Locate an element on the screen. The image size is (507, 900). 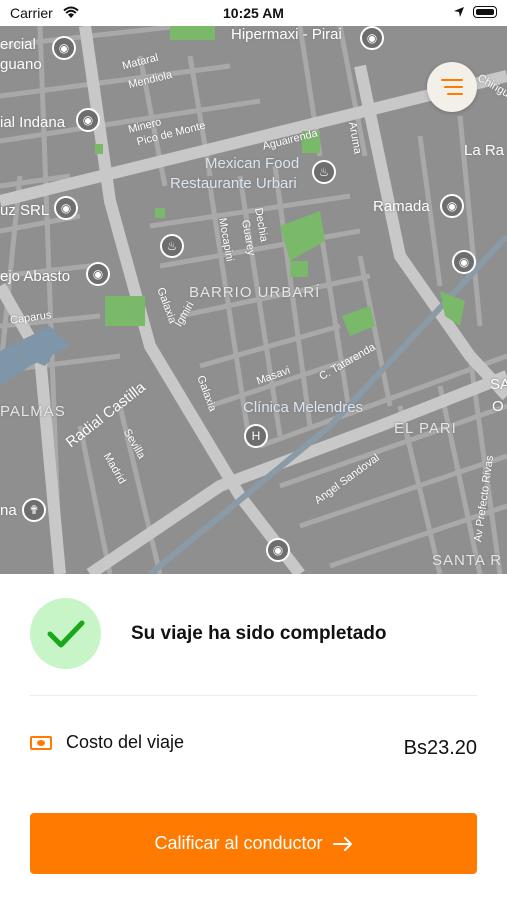
map-label-uz-srl: uz SRL is located at coordinates (25, 210).